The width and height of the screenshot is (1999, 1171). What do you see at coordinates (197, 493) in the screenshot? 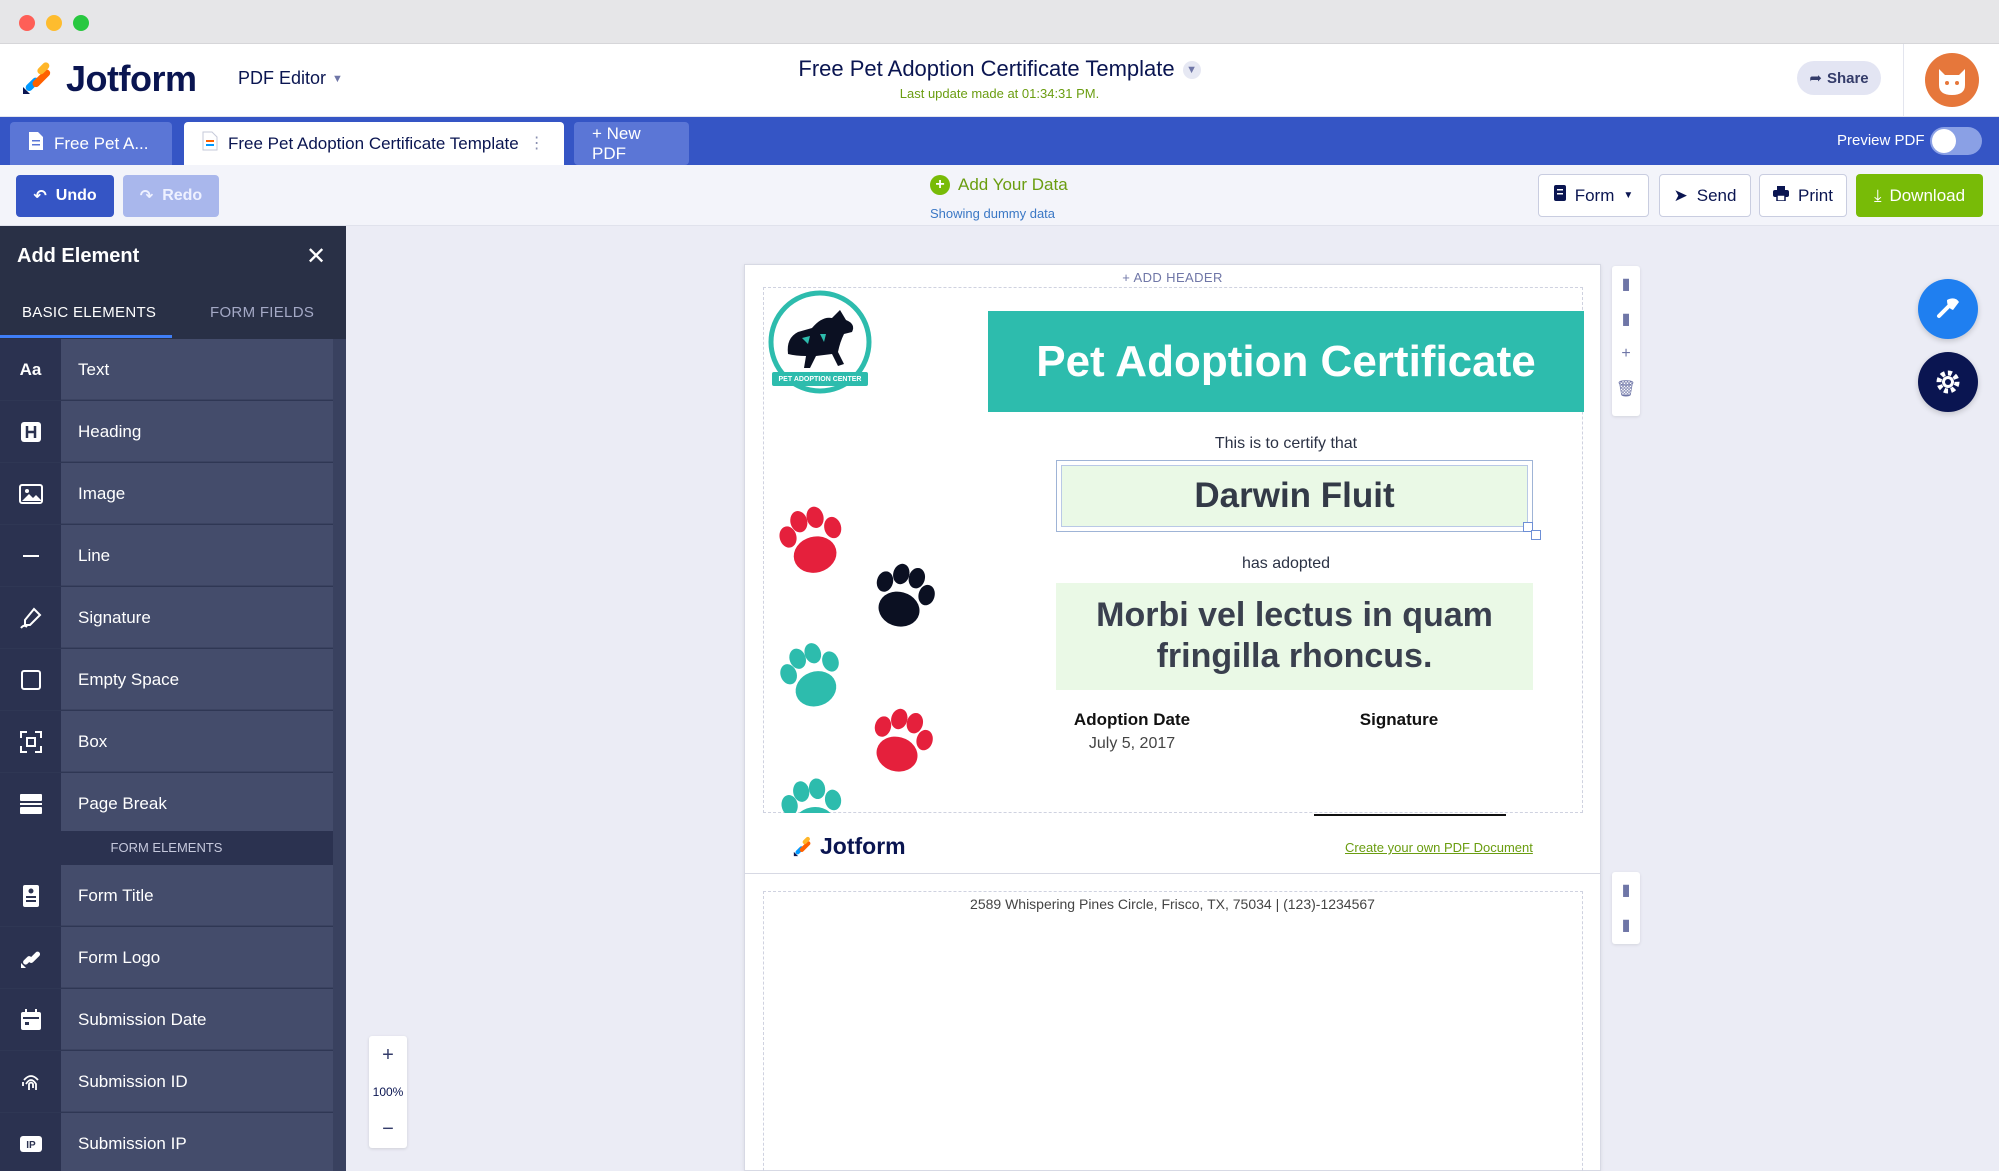
I see `element-label: Image` at bounding box center [197, 493].